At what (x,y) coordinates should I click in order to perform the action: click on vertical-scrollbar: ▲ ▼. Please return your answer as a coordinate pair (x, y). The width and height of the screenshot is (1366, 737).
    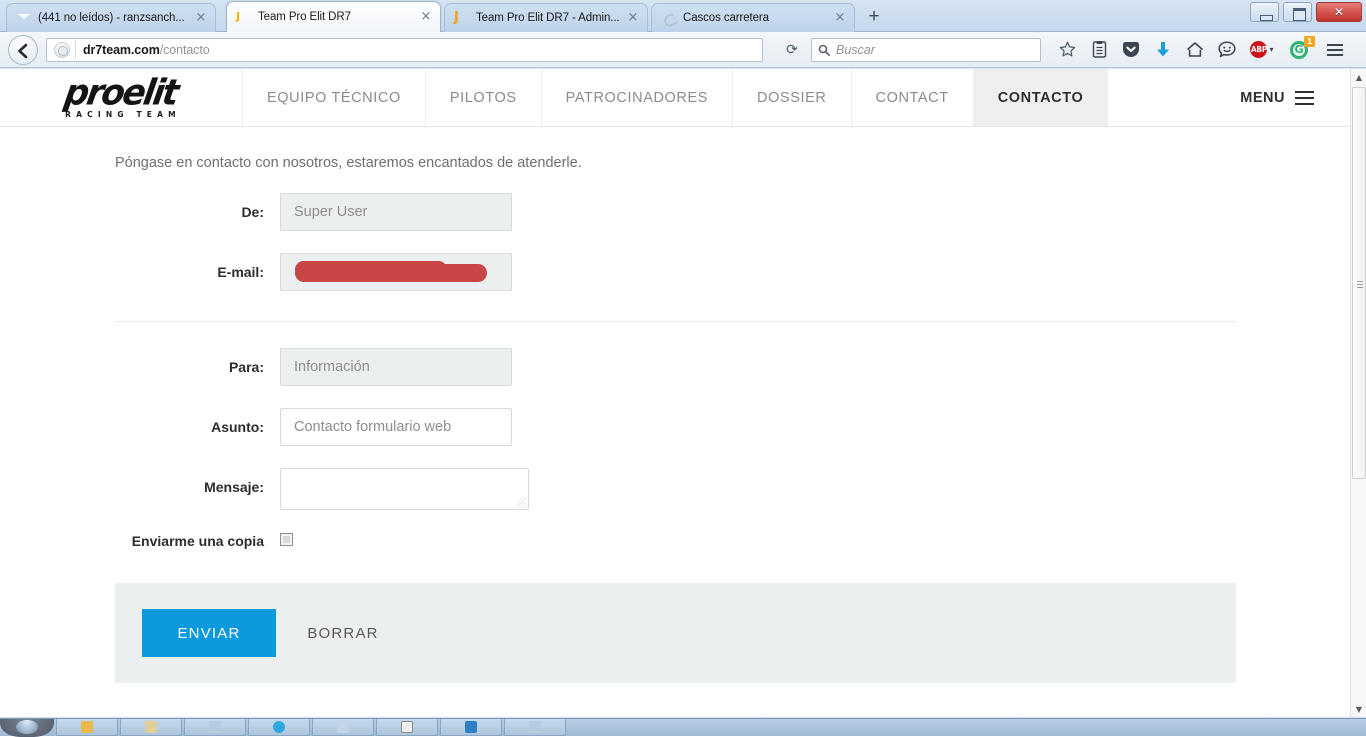
    Looking at the image, I should click on (1358, 393).